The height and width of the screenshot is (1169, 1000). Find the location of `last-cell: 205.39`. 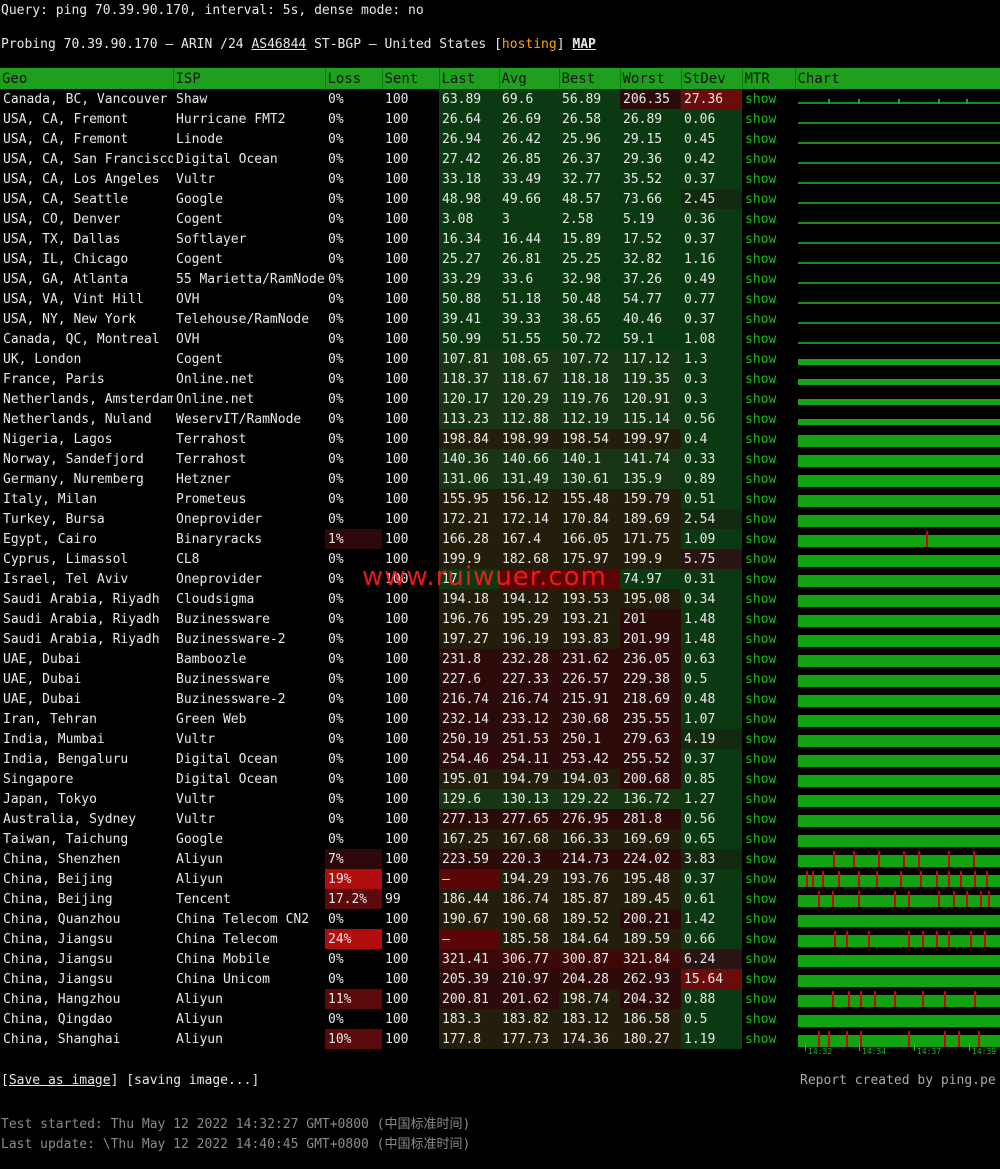

last-cell: 205.39 is located at coordinates (469, 979).